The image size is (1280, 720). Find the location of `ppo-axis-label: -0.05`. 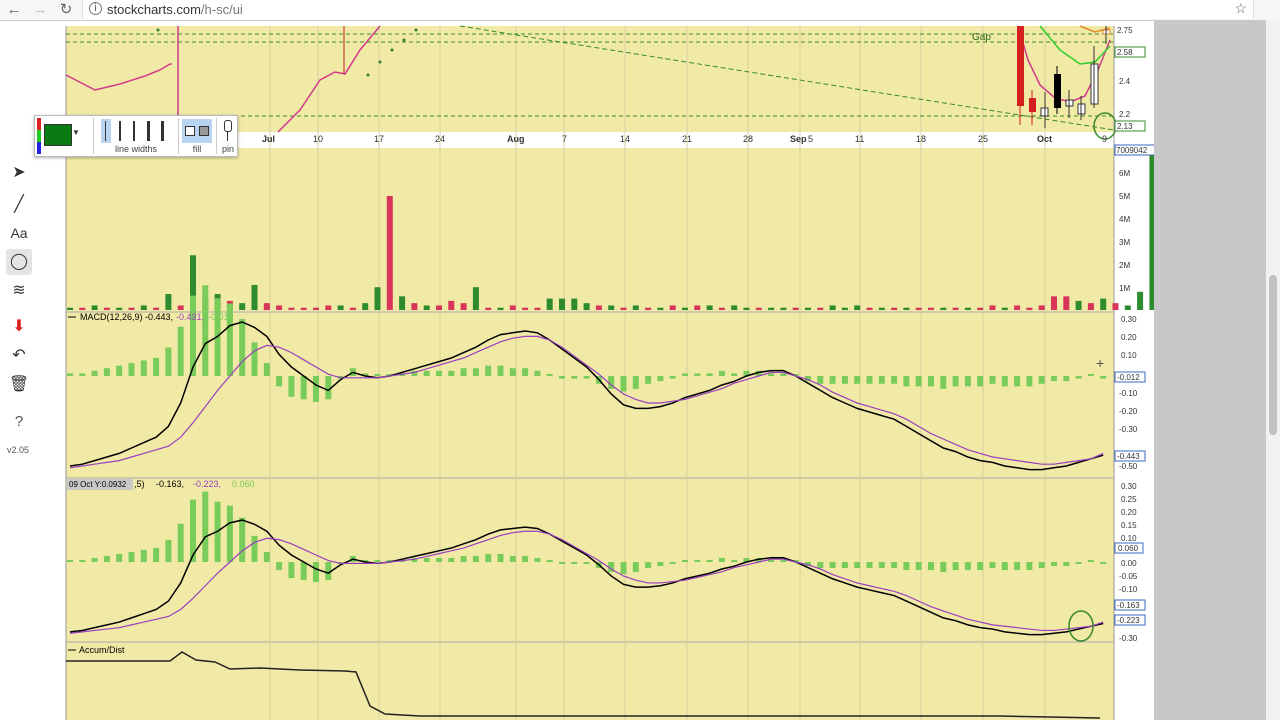

ppo-axis-label: -0.05 is located at coordinates (1128, 576).